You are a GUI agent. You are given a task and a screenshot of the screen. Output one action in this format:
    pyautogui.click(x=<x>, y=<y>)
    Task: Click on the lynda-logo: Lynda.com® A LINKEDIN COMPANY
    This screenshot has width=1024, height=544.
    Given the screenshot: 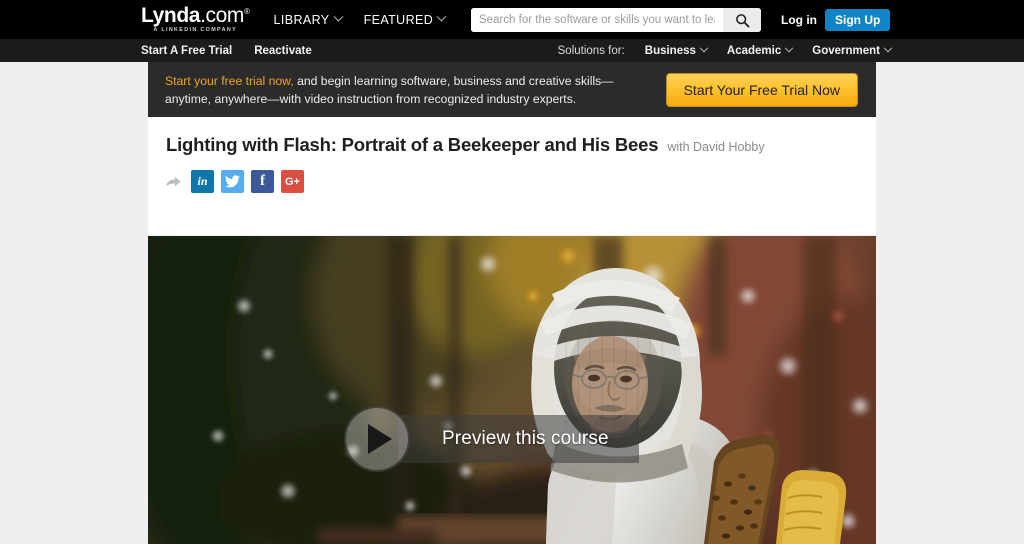 What is the action you would take?
    pyautogui.click(x=195, y=19)
    